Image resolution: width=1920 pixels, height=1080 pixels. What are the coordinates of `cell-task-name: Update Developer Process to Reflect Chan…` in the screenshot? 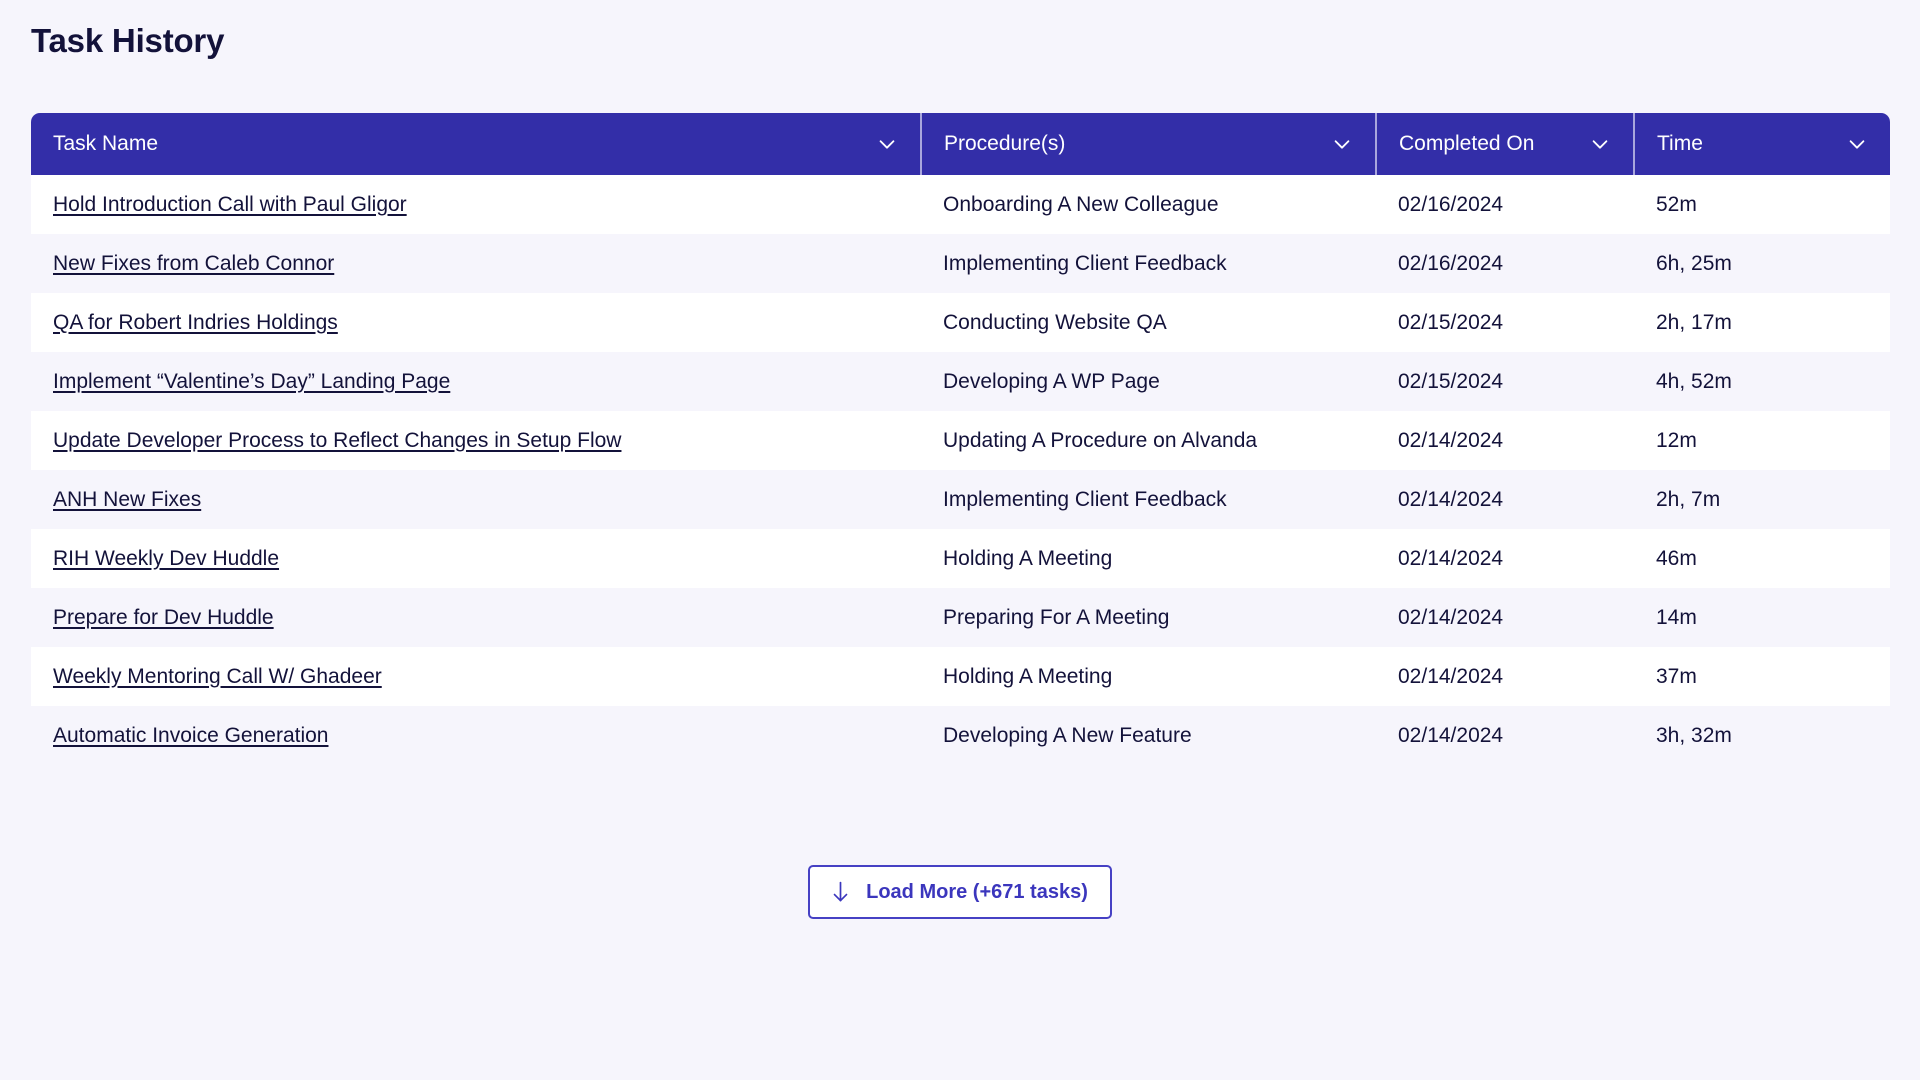 It's located at (476, 440).